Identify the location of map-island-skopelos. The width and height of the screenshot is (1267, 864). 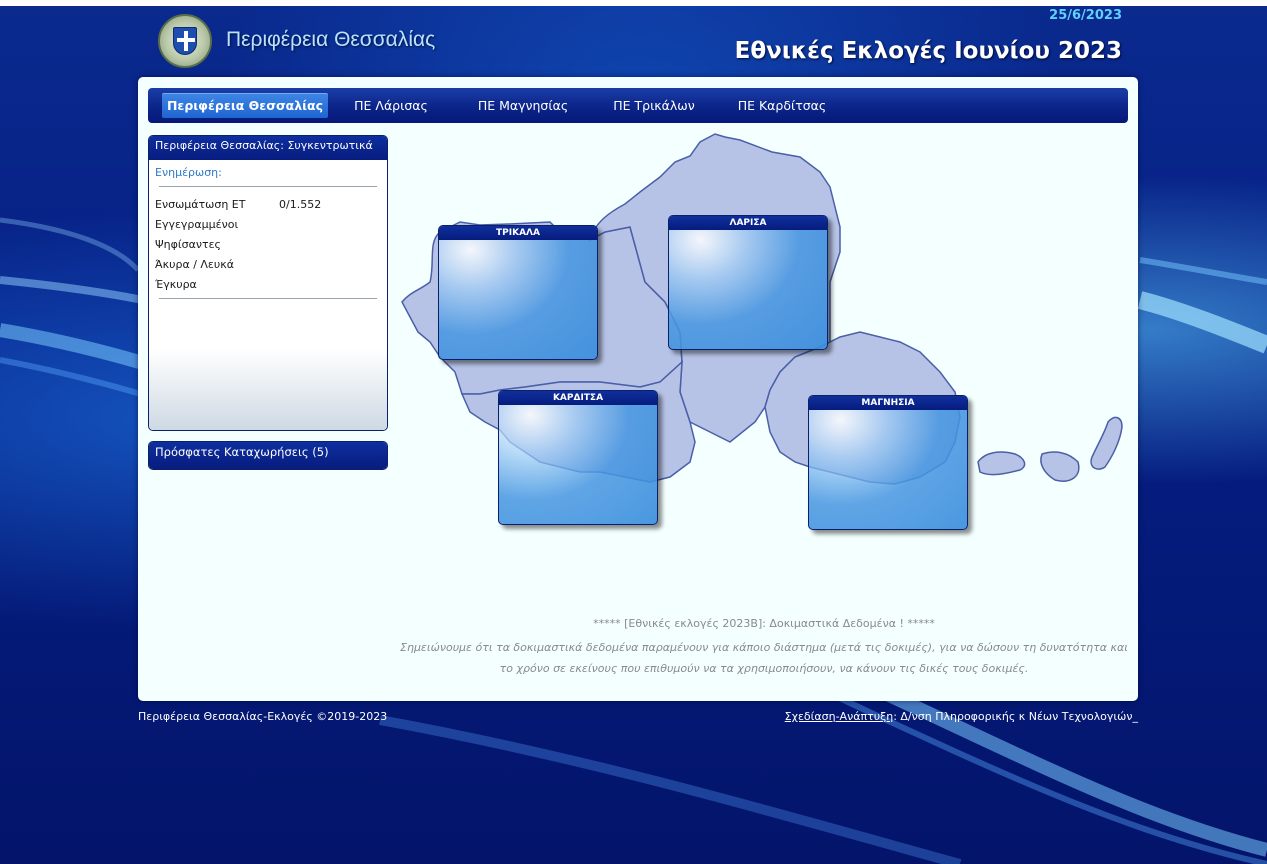
(1060, 466).